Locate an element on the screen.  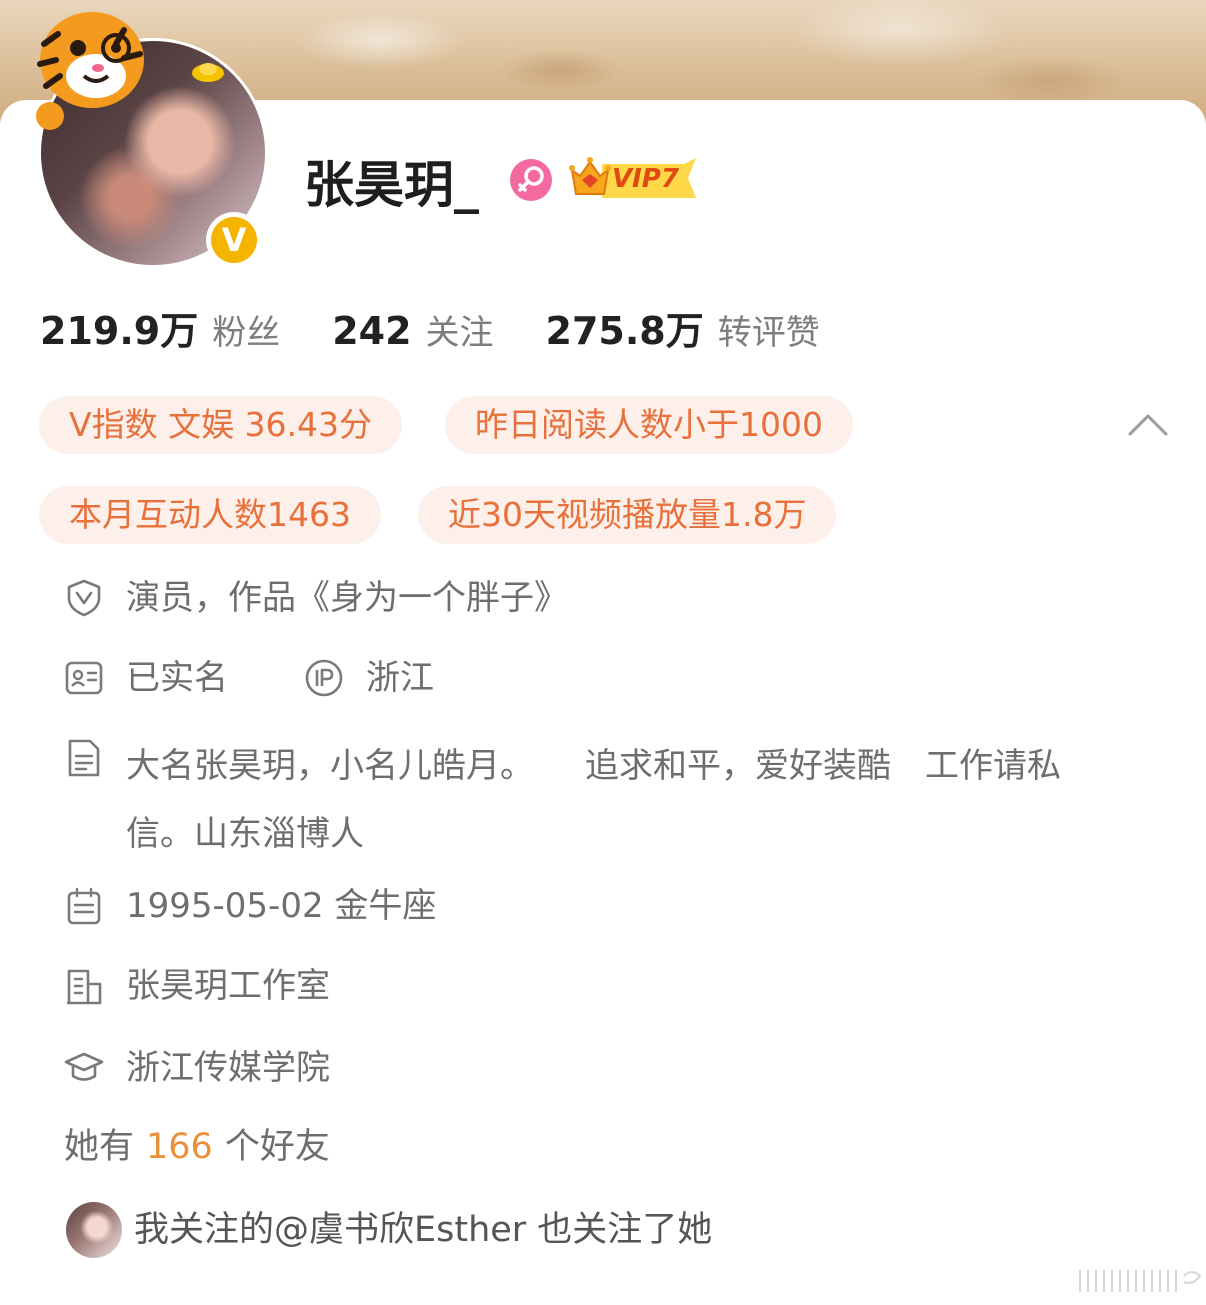
following-label: 关注 is located at coordinates (459, 333).